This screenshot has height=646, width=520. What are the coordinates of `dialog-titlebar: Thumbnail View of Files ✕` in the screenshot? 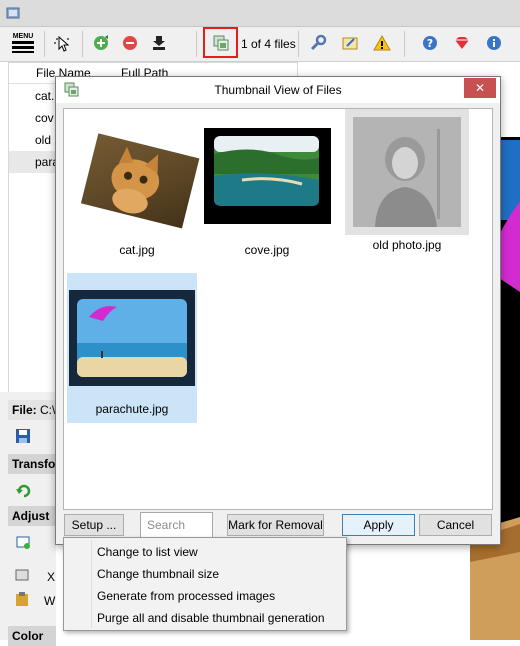 It's located at (278, 90).